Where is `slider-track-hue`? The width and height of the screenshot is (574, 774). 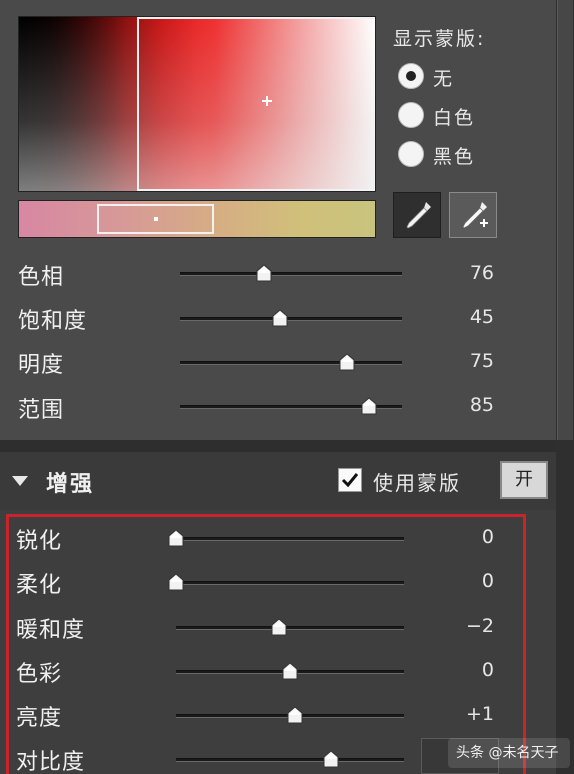
slider-track-hue is located at coordinates (291, 274).